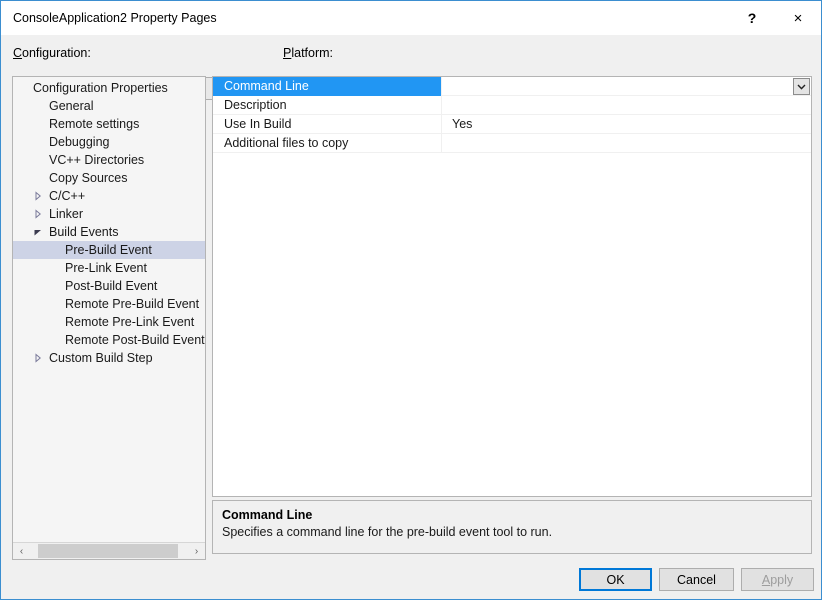 Image resolution: width=822 pixels, height=600 pixels. I want to click on help-glyph: ?, so click(752, 18).